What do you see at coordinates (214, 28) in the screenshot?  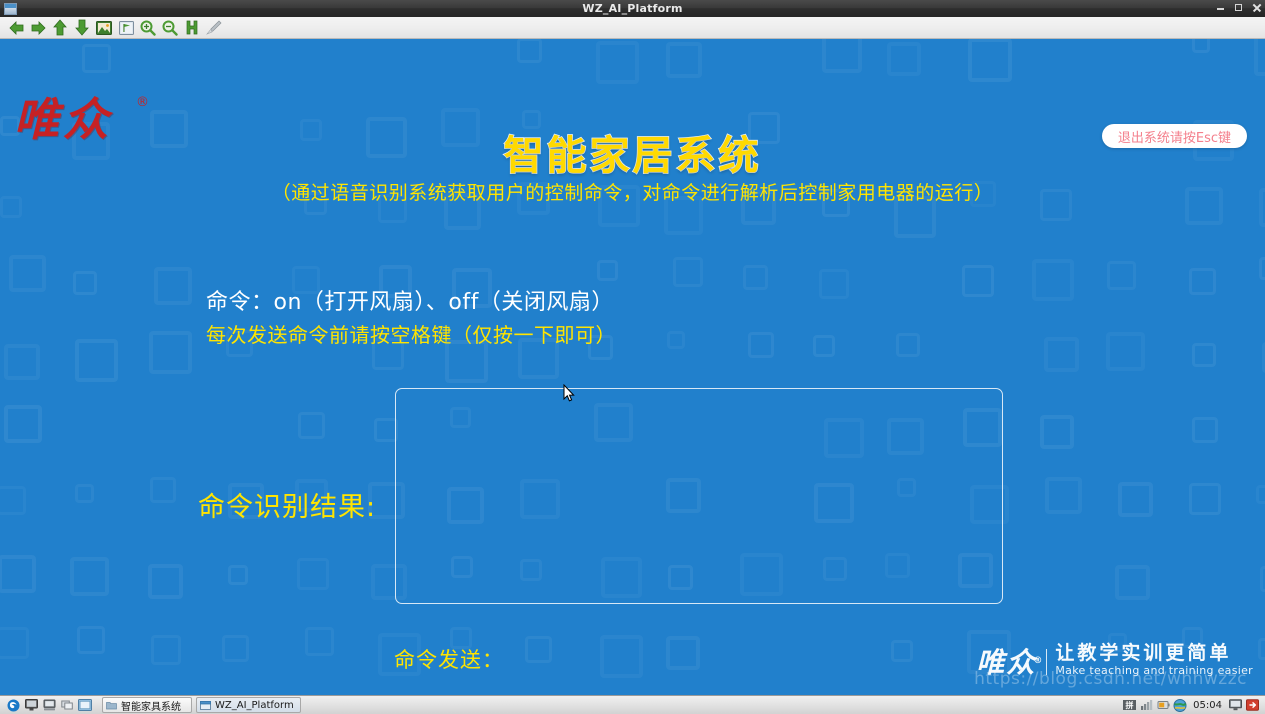 I see `brush-icon` at bounding box center [214, 28].